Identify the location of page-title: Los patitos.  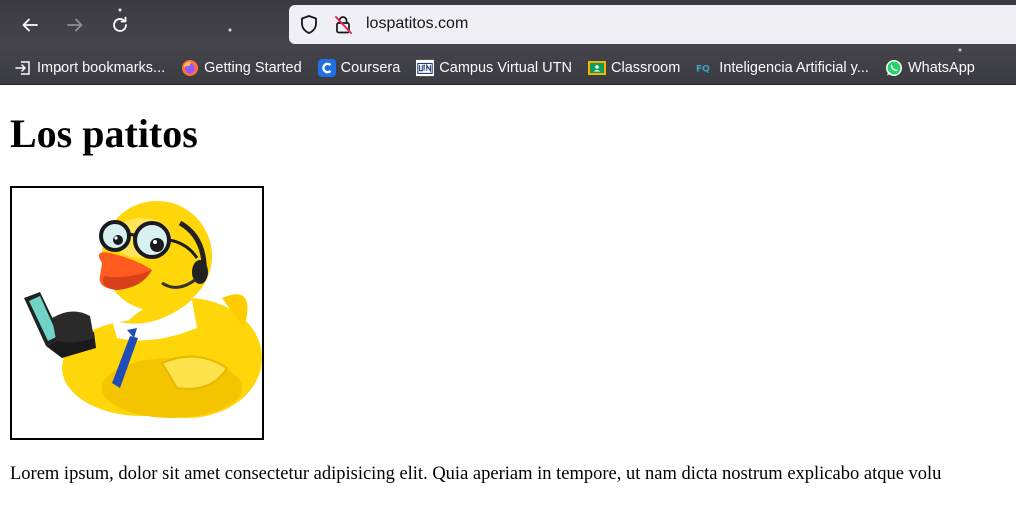
(104, 133).